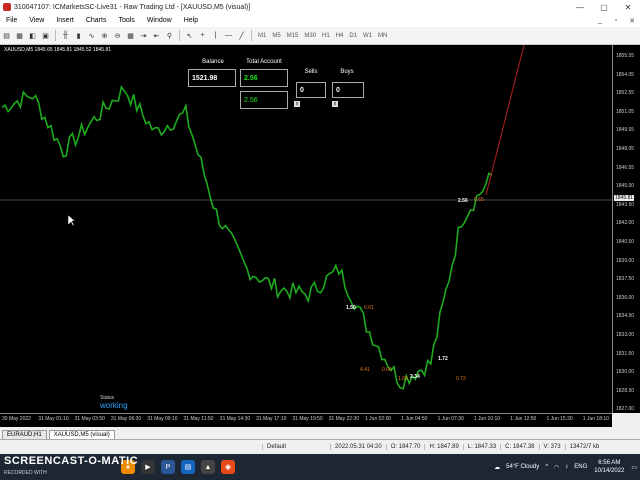 This screenshot has width=640, height=480. What do you see at coordinates (91, 35) in the screenshot?
I see `line-chart-icon: ∿` at bounding box center [91, 35].